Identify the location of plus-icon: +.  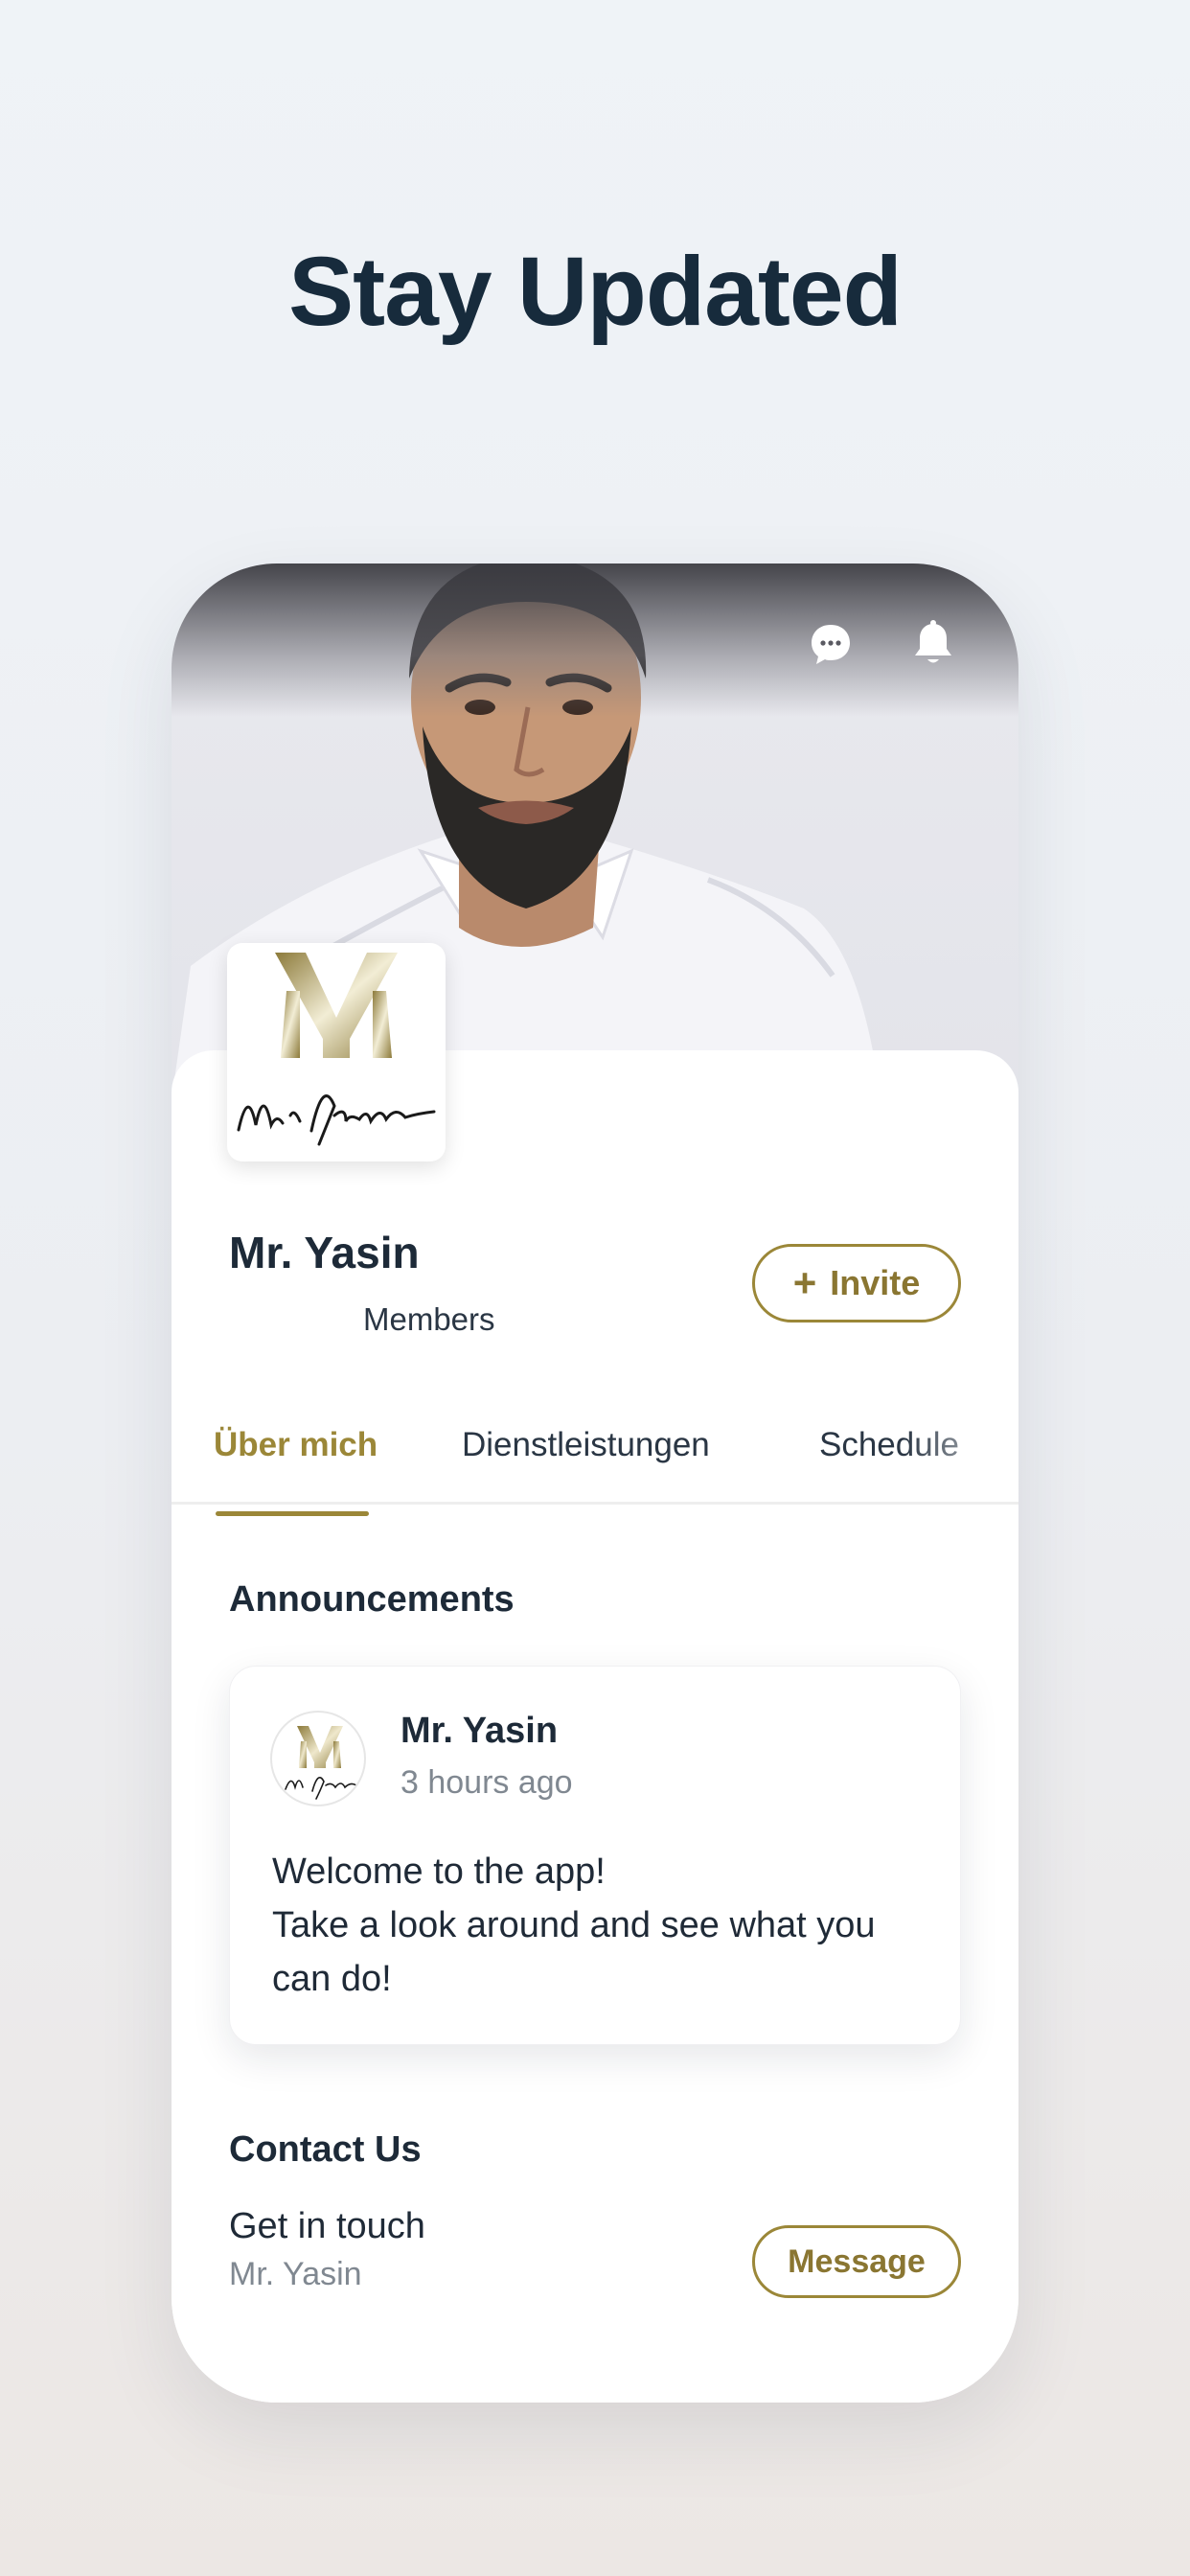
(805, 1282).